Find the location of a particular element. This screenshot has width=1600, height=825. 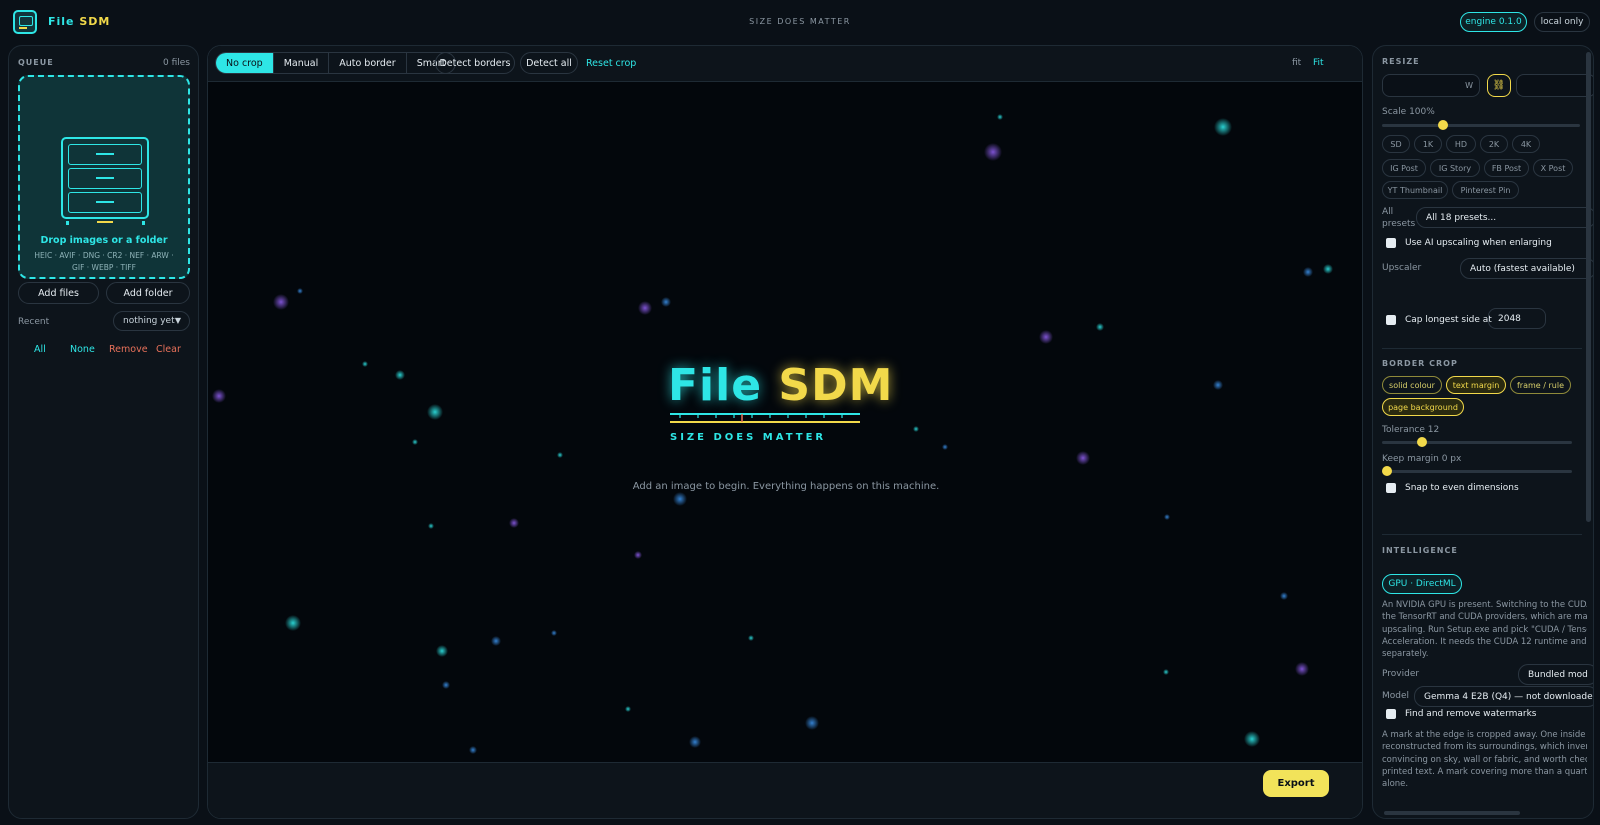

border-mode-page-background: page background is located at coordinates (1423, 407).